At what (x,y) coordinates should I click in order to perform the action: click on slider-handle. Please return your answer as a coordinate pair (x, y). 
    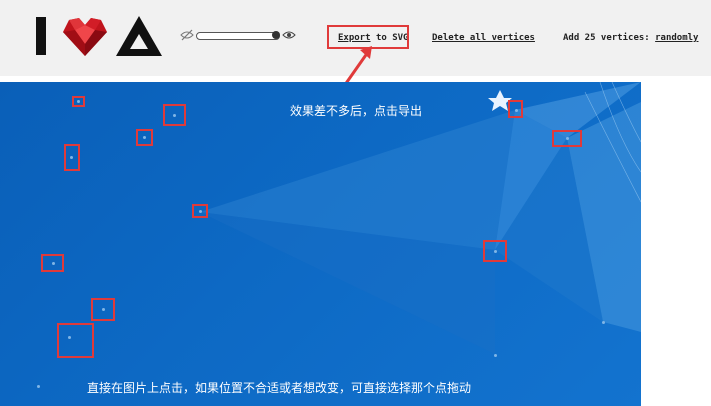
    Looking at the image, I should click on (276, 35).